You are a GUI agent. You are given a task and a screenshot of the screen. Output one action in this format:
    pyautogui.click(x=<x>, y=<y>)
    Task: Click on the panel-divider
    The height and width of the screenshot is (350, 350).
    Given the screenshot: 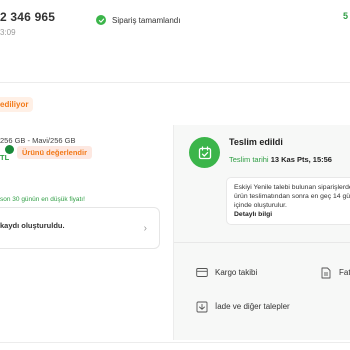 What is the action you would take?
    pyautogui.click(x=262, y=242)
    